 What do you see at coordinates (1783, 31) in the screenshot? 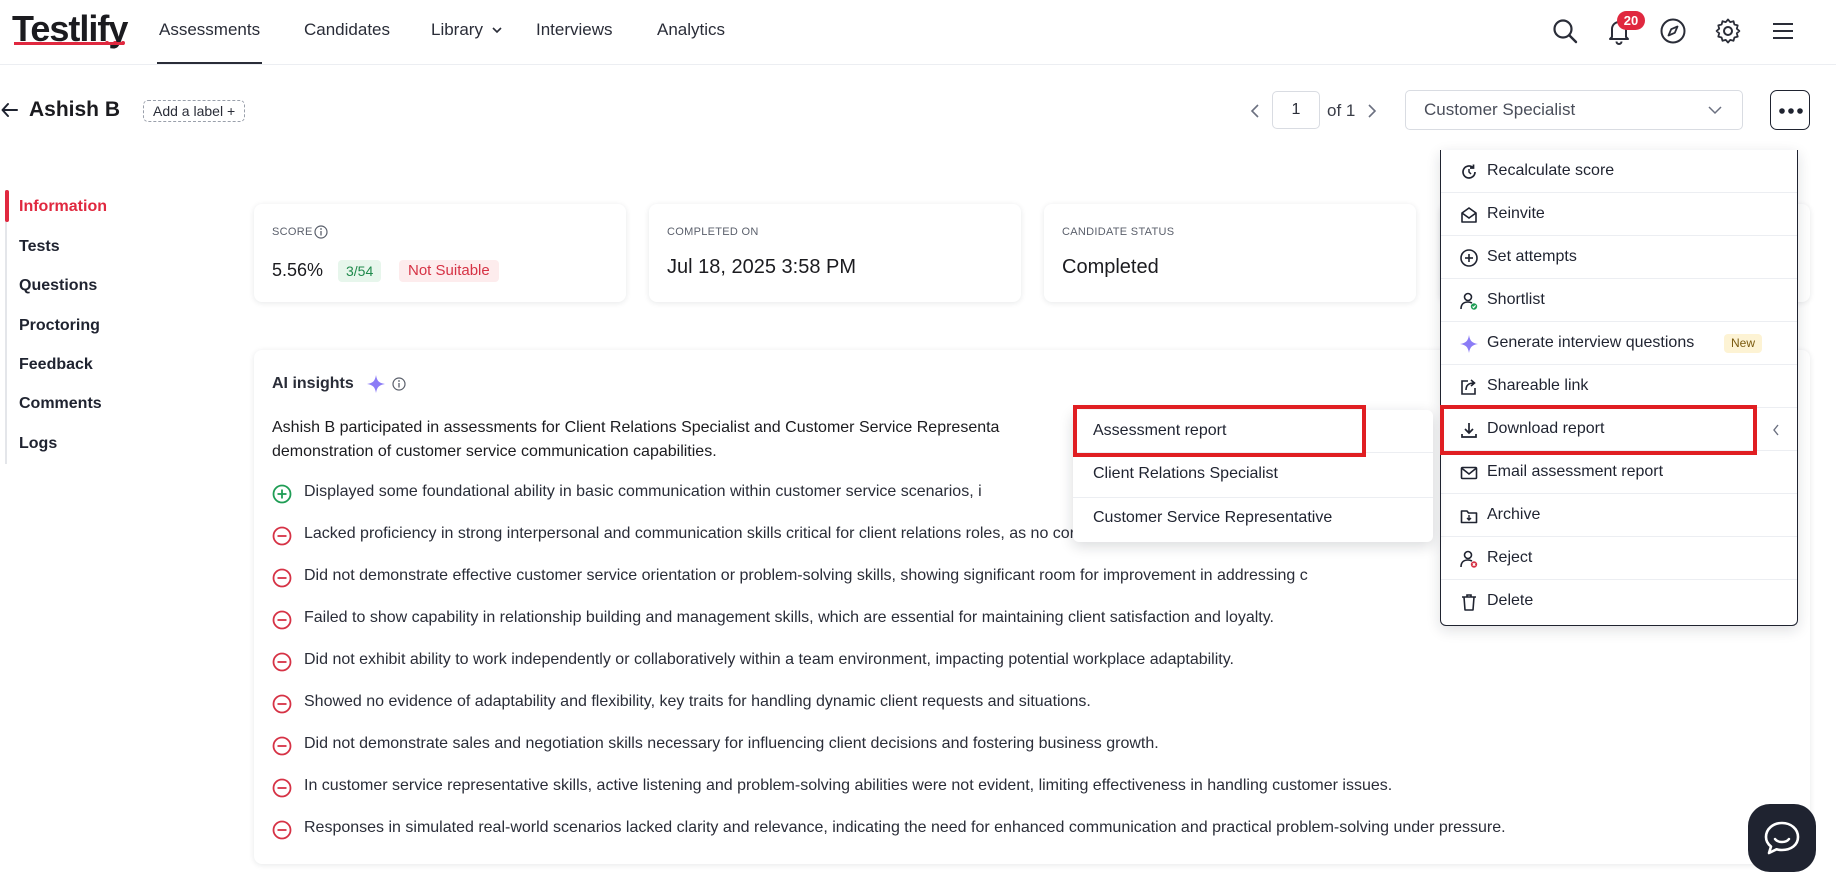
I see `hamburger-menu-icon` at bounding box center [1783, 31].